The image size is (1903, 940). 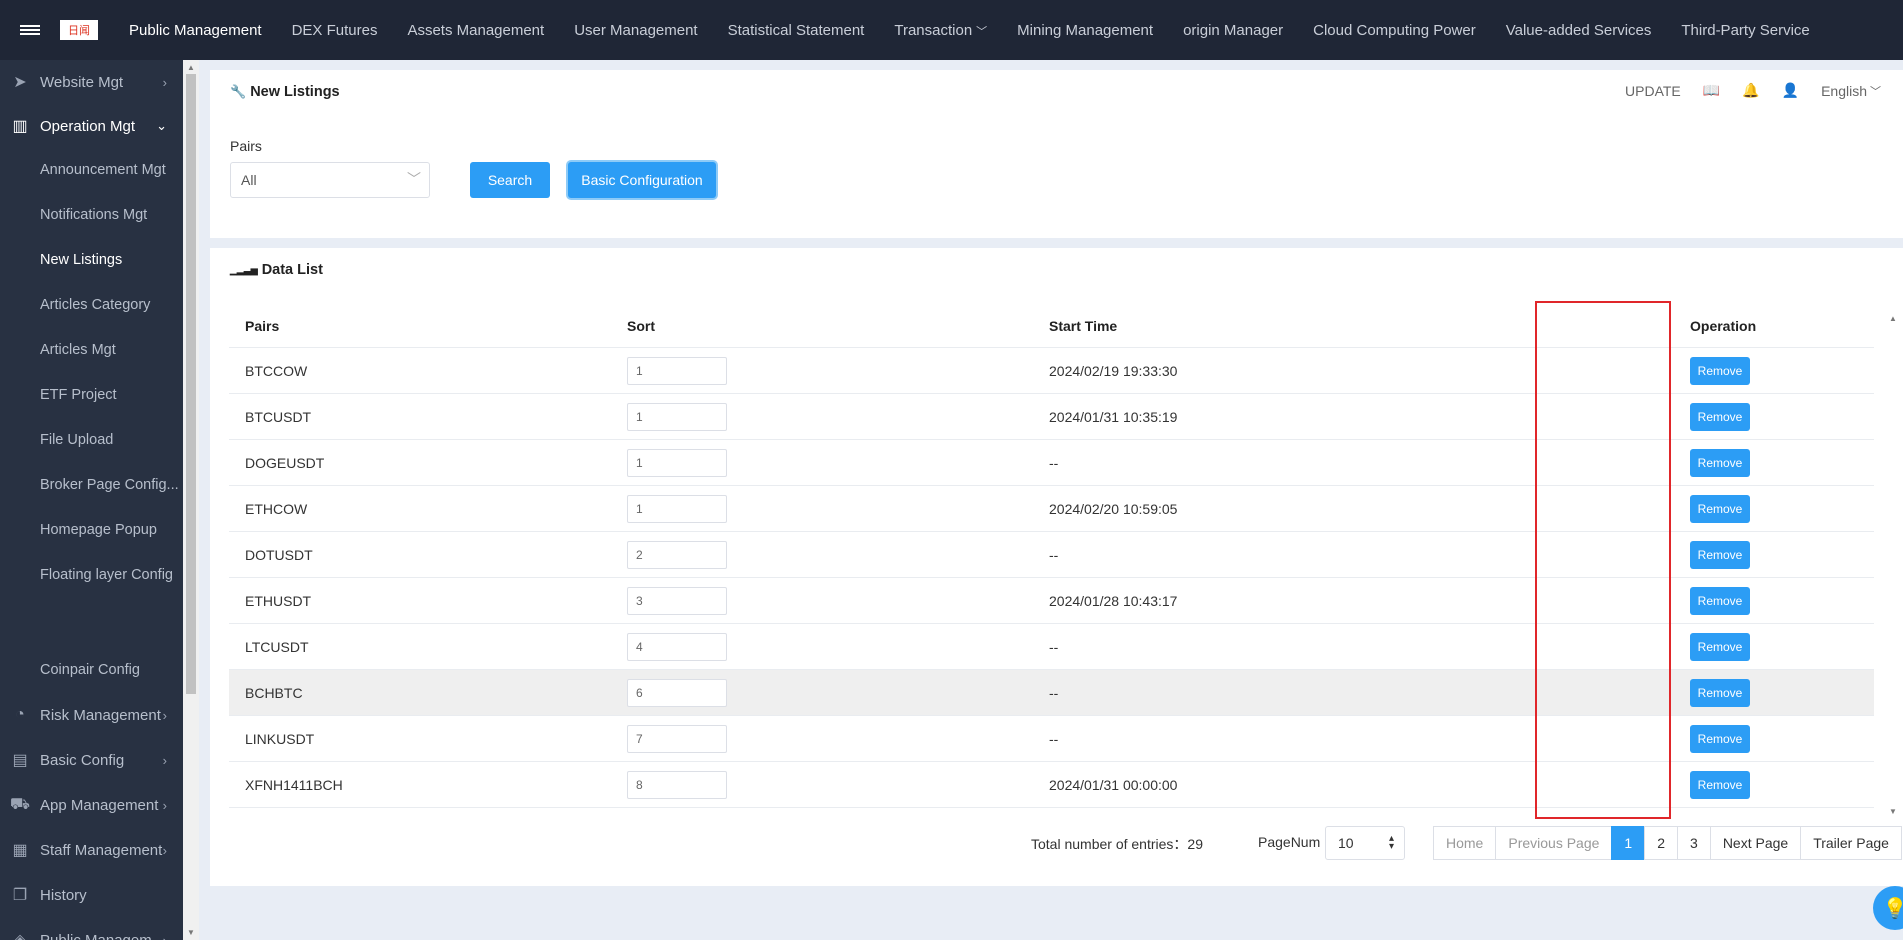 What do you see at coordinates (475, 30) in the screenshot?
I see `nav-assets-management: Assets Management` at bounding box center [475, 30].